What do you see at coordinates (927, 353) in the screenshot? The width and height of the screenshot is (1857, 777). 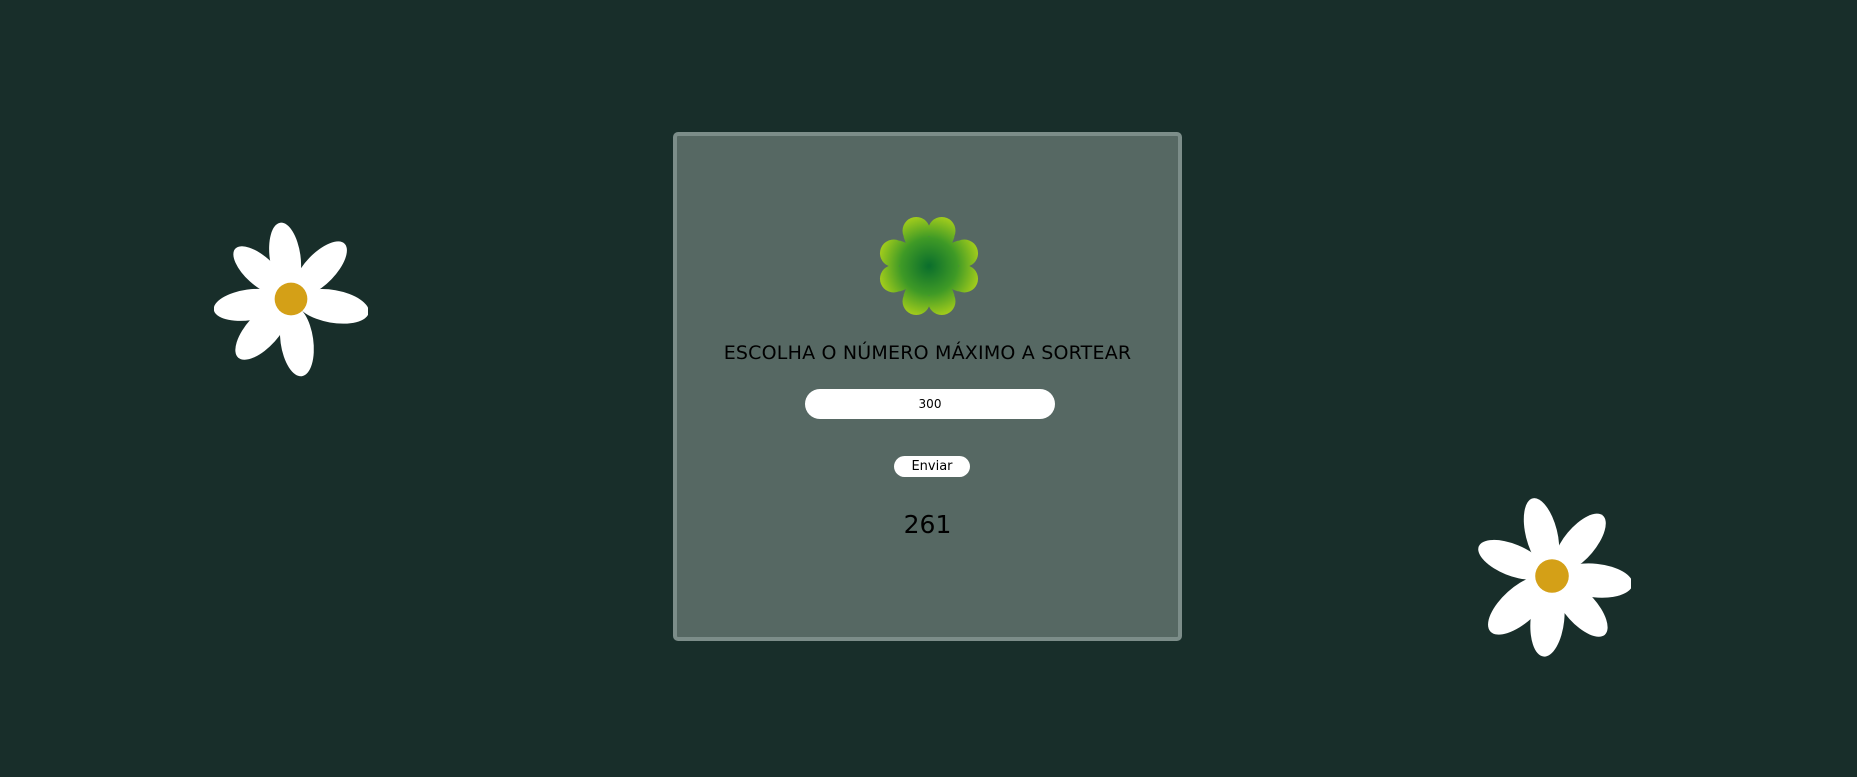 I see `page-title: ESCOLHA O NÚMERO MÁXIMO A SORTEAR` at bounding box center [927, 353].